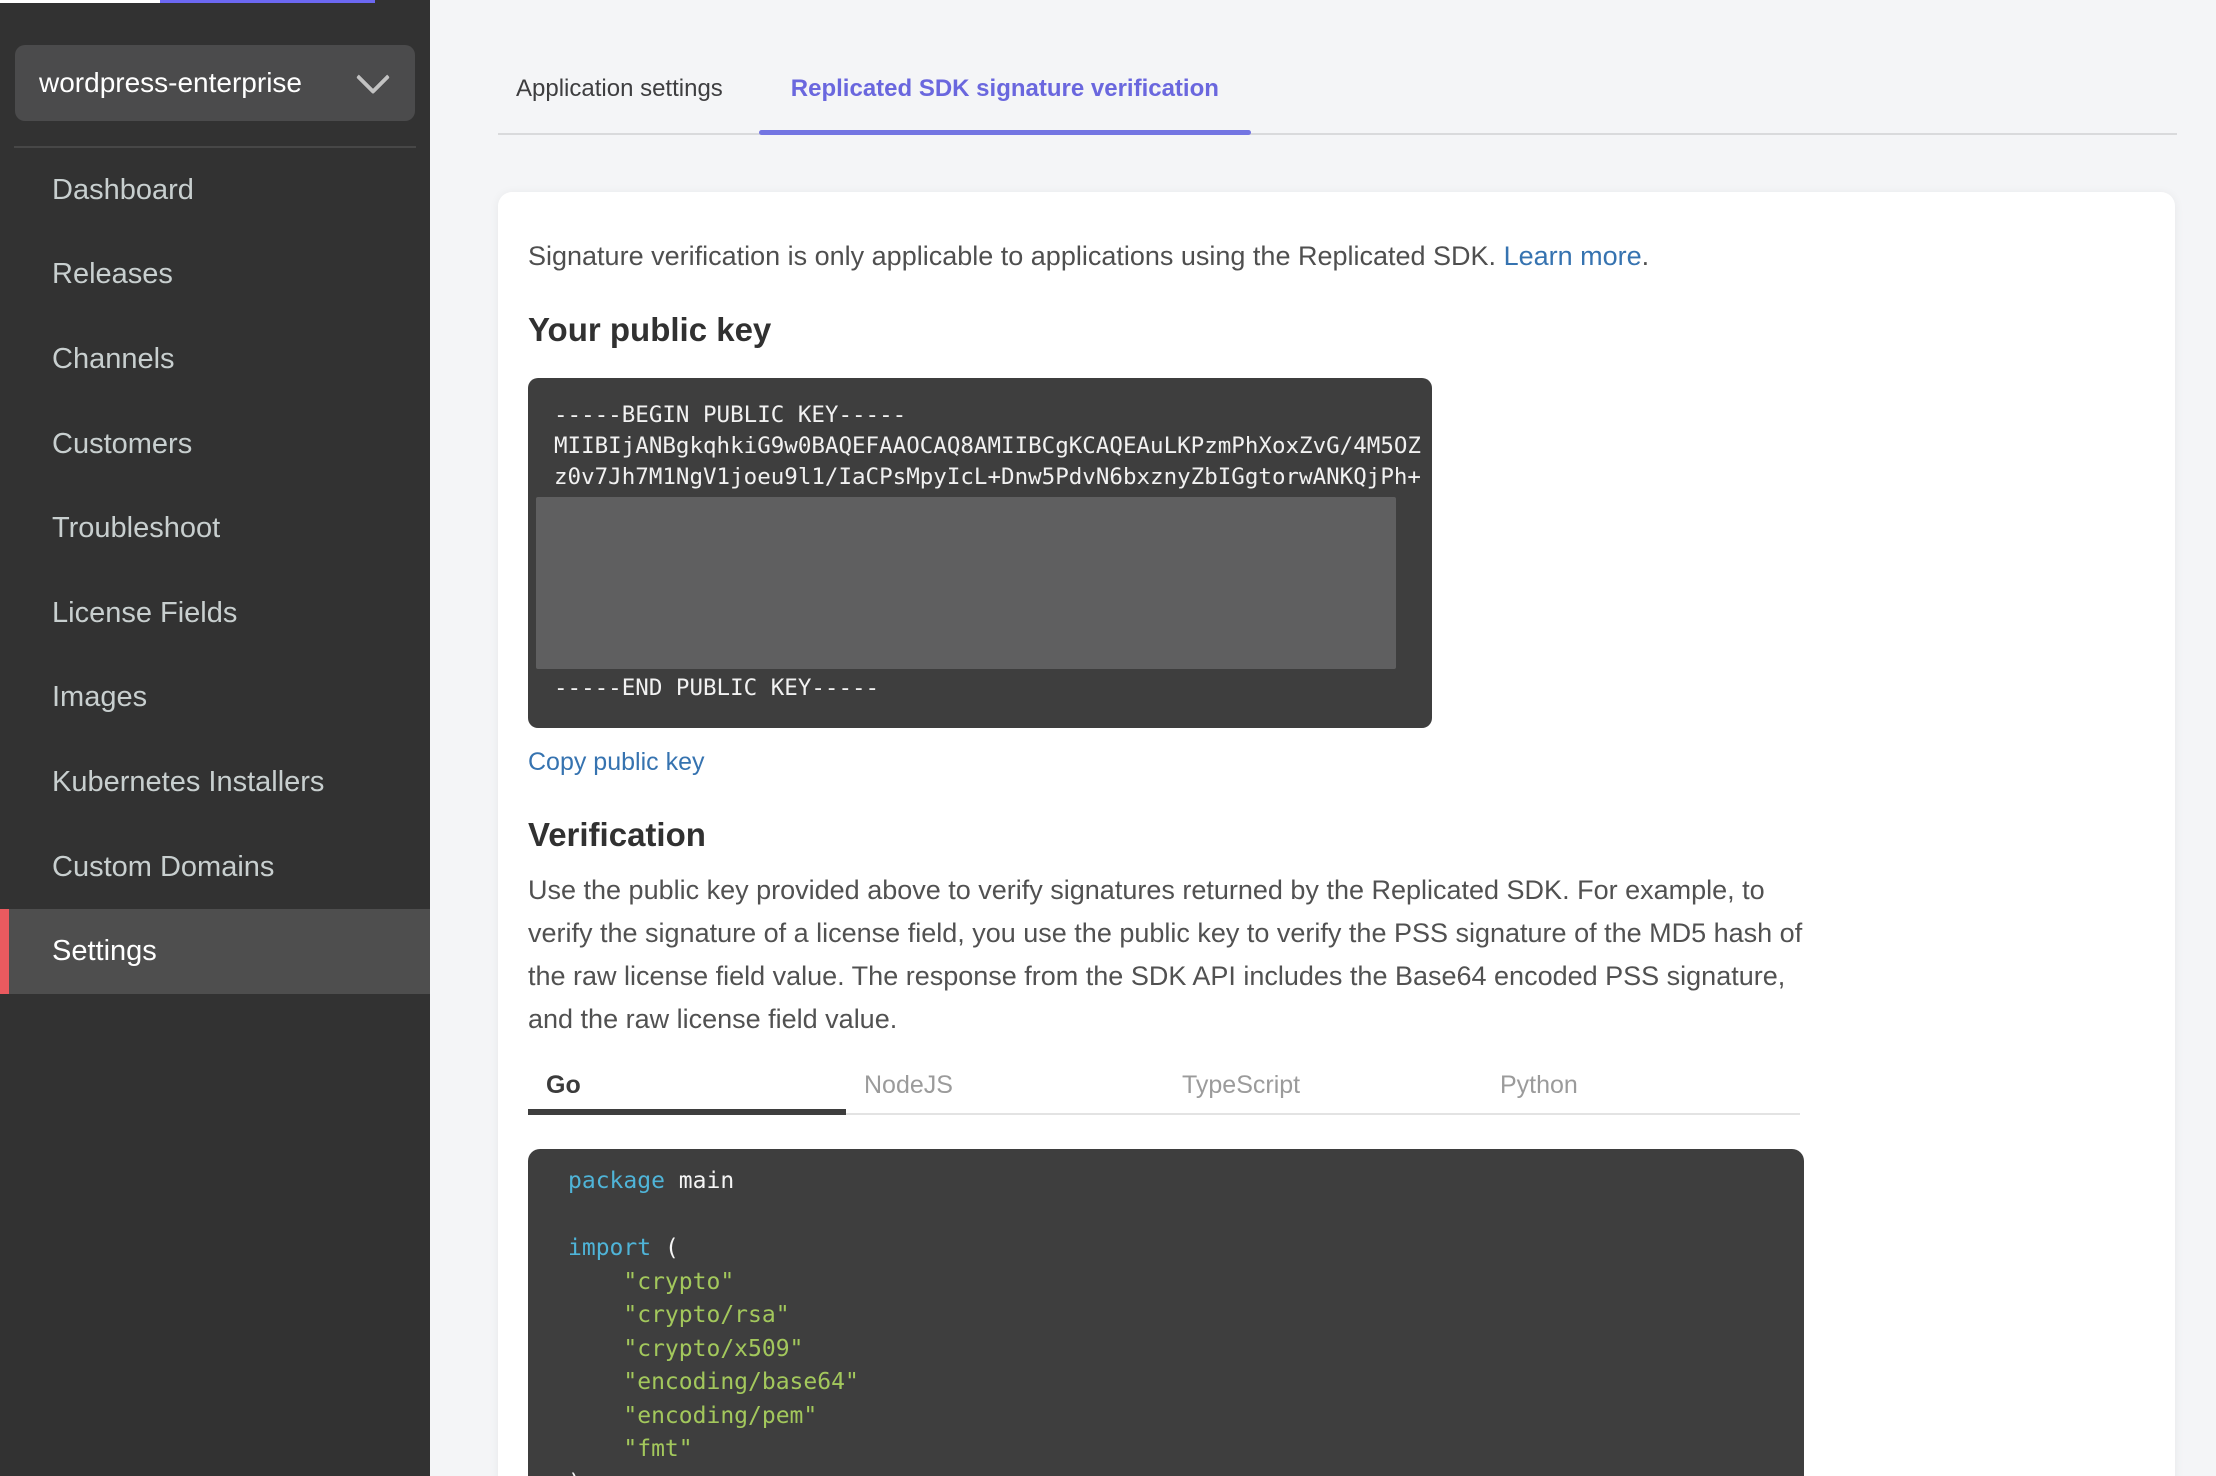 Image resolution: width=2216 pixels, height=1476 pixels. I want to click on language-tab-python: Python, so click(1641, 1085).